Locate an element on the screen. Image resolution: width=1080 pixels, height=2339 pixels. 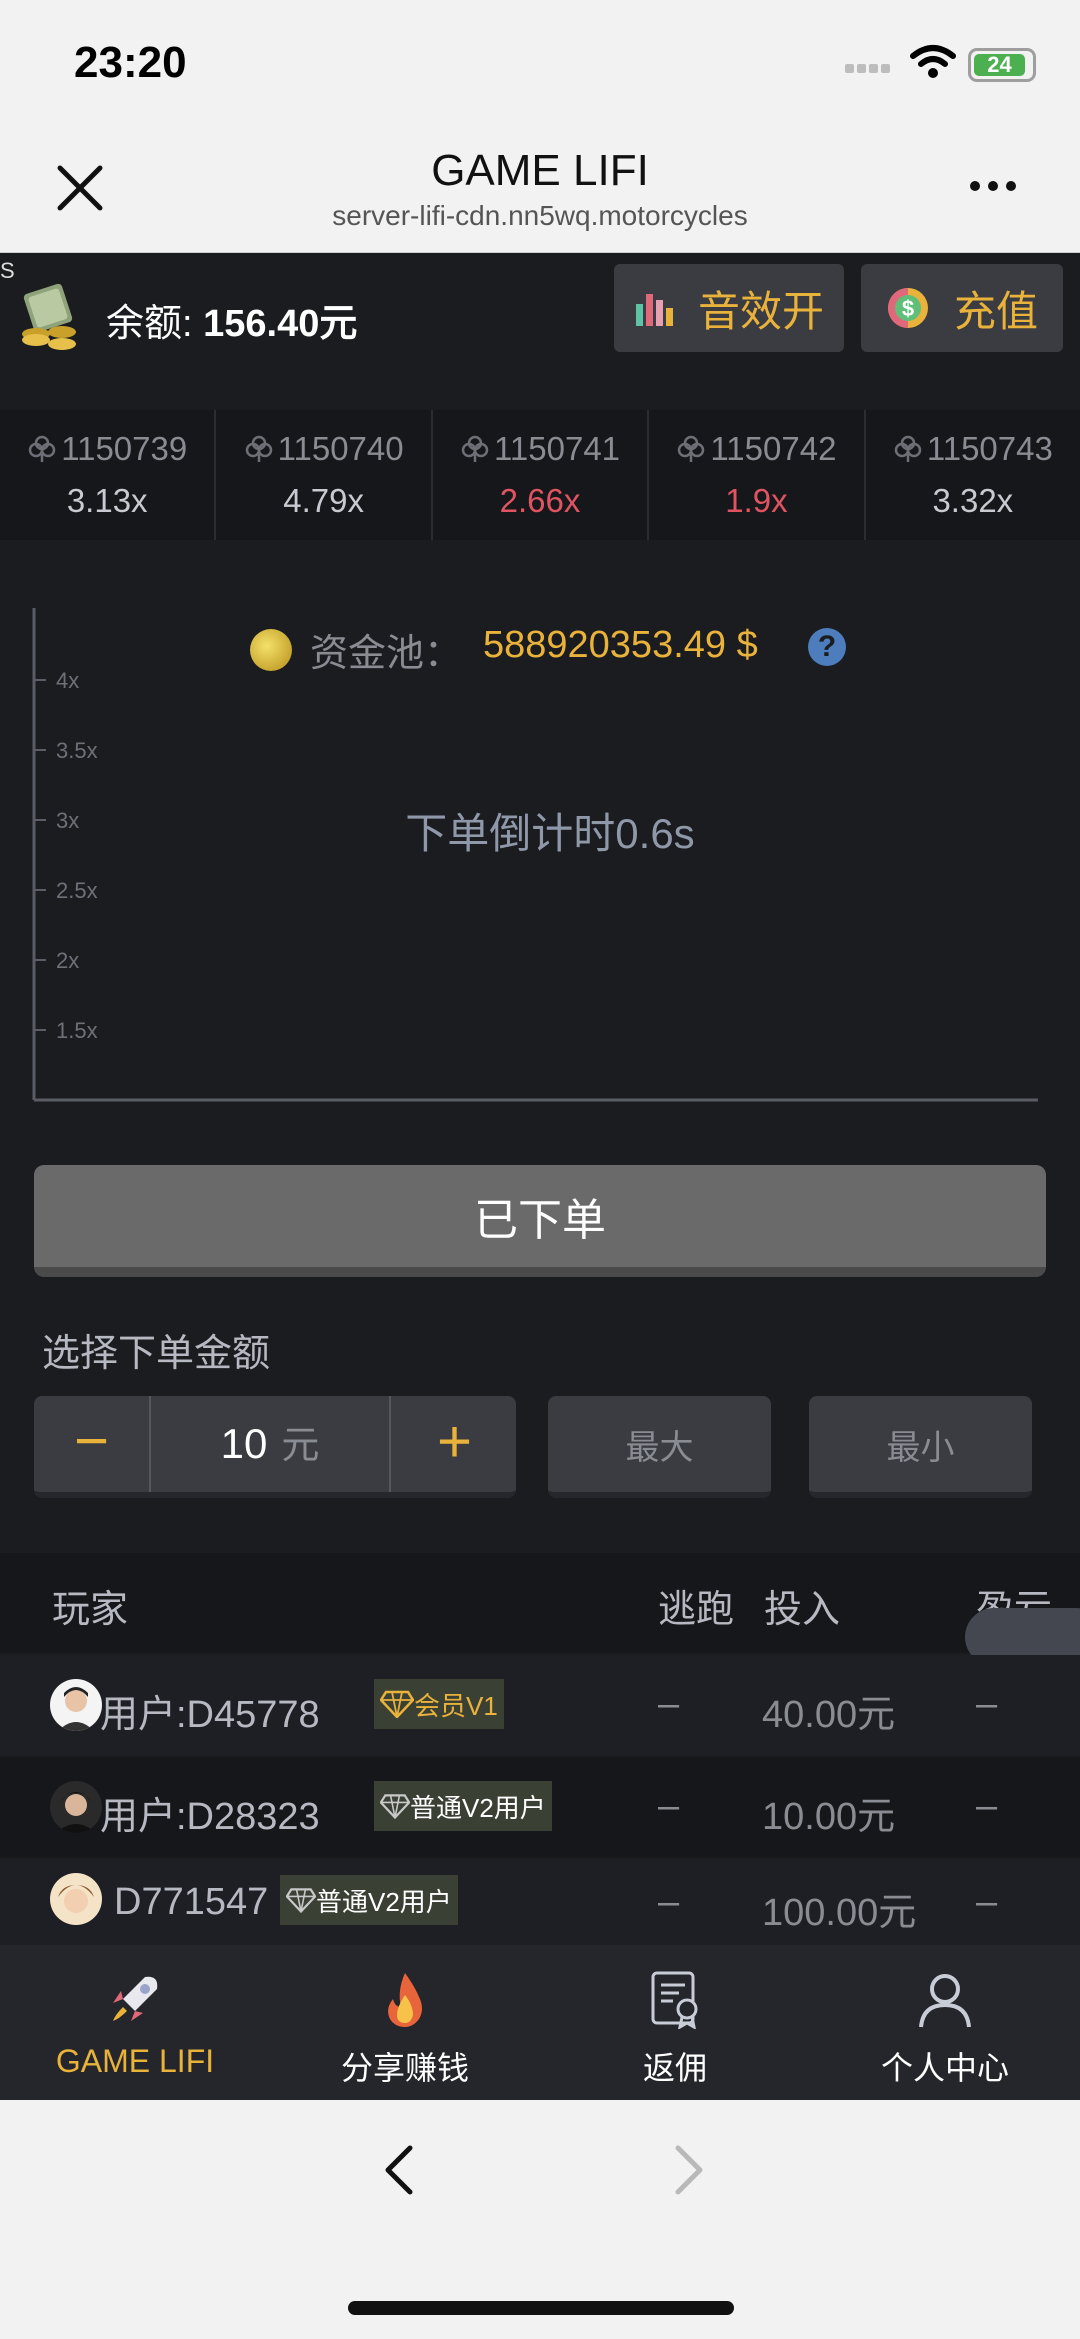
min-amount-button: 最小 is located at coordinates (920, 1447).